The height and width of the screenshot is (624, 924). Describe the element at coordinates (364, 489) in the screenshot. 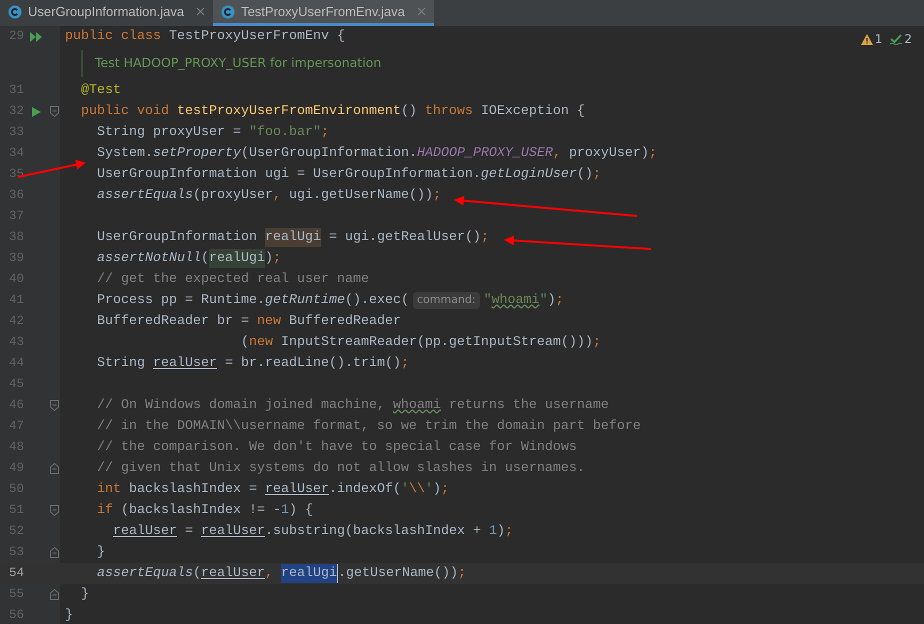

I see `code-text: .indexOf(` at that location.